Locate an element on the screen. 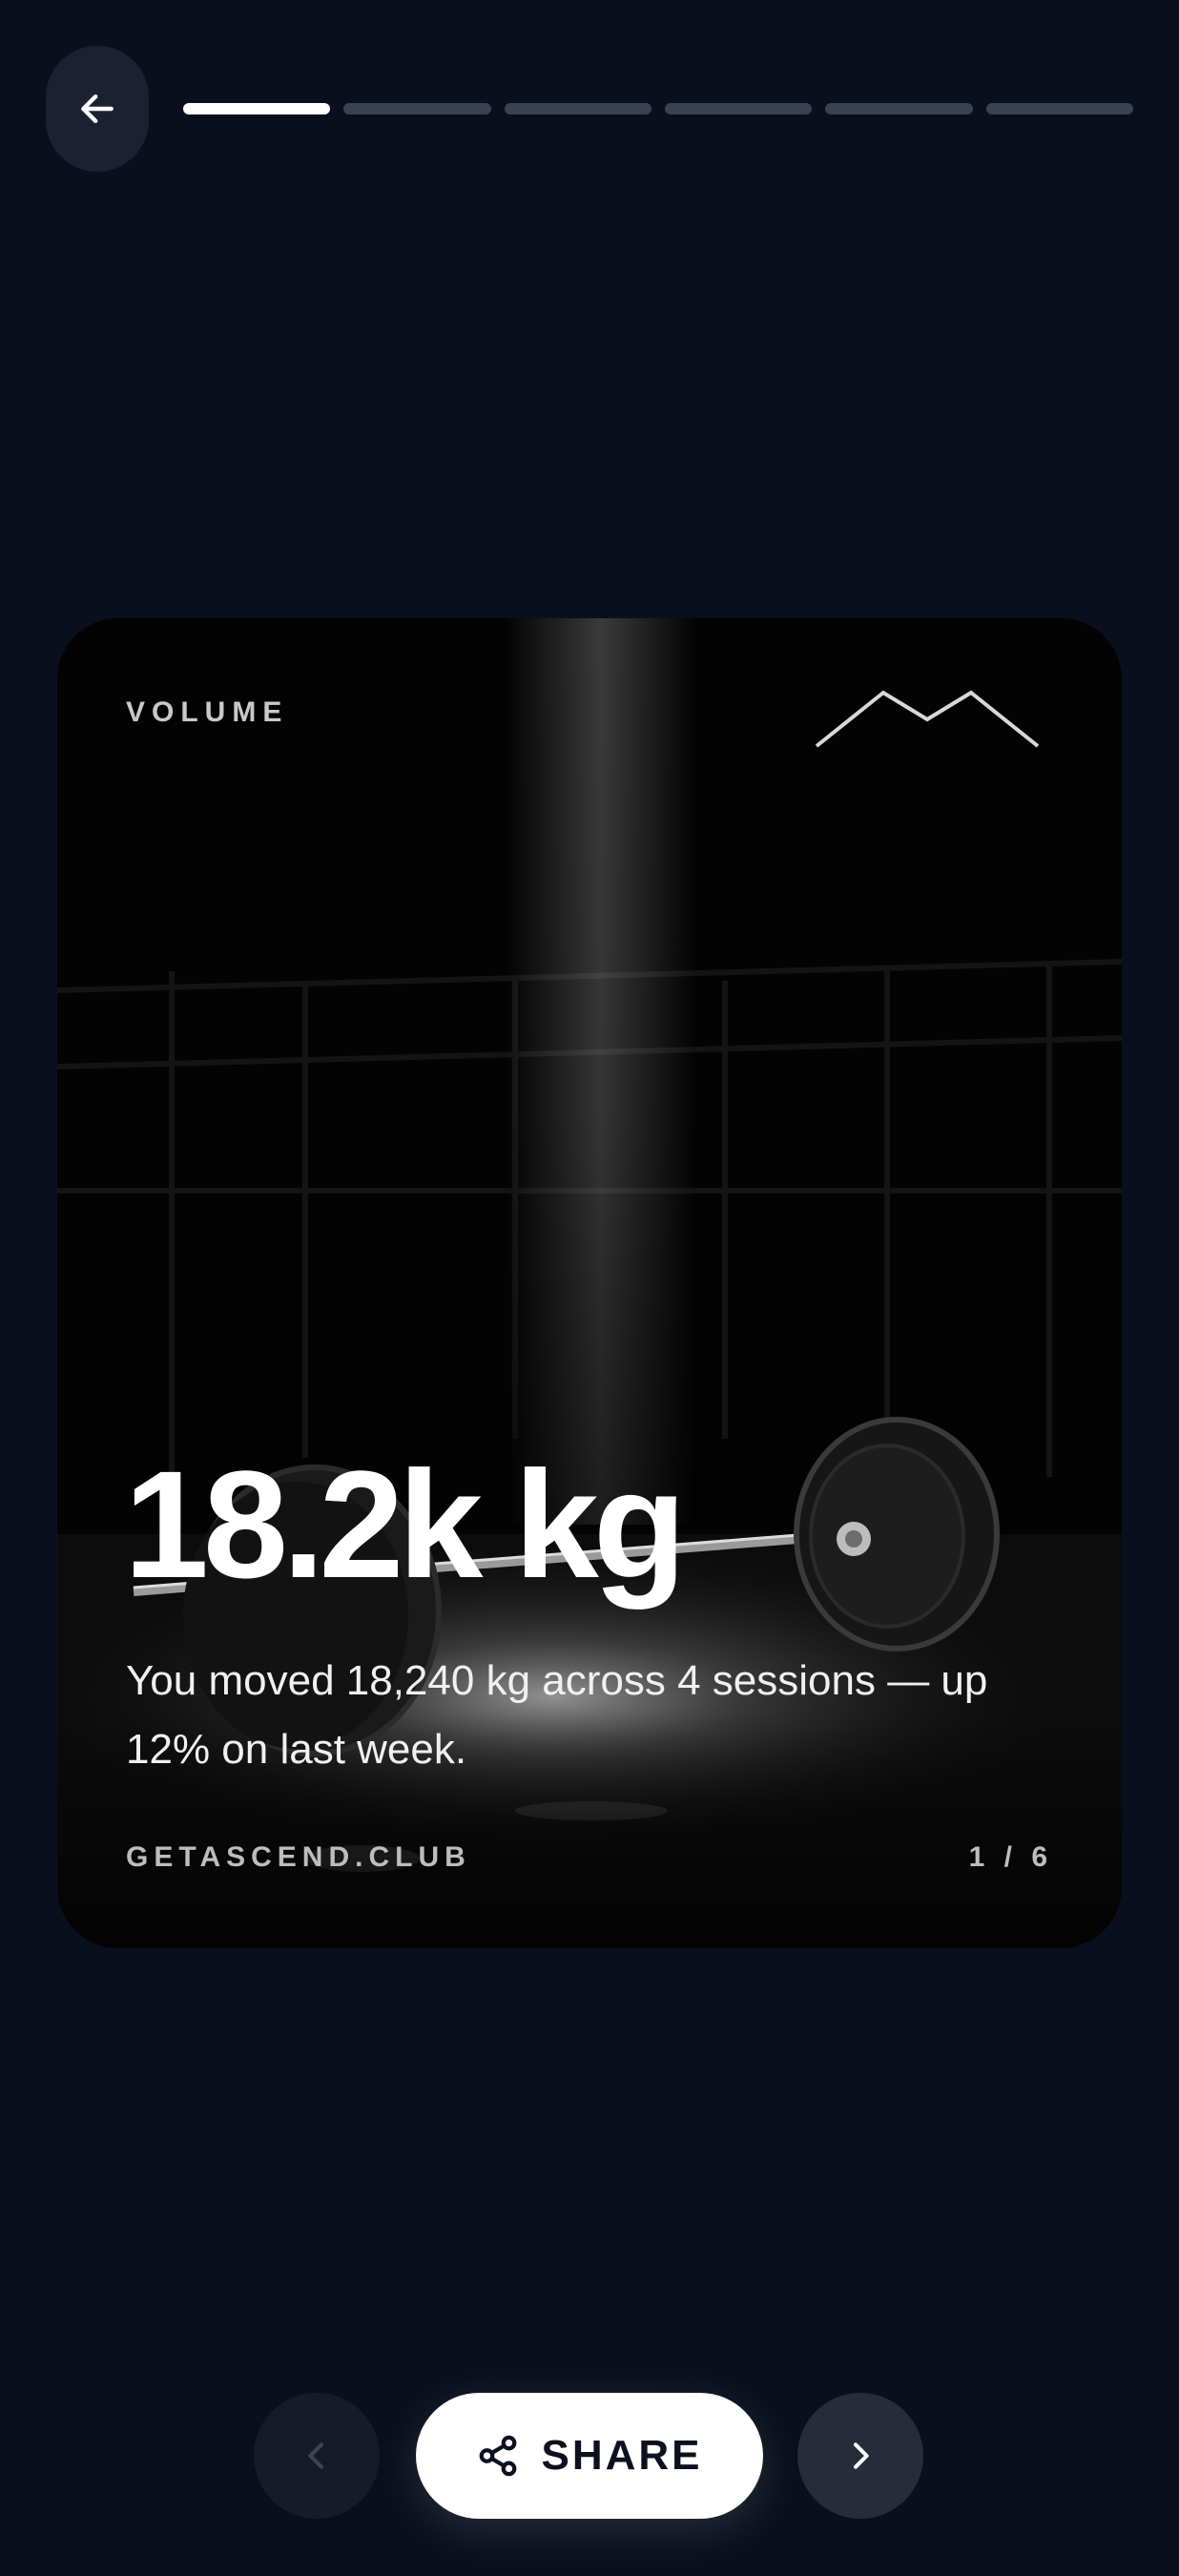  share-button-label: SHARE is located at coordinates (622, 2455).